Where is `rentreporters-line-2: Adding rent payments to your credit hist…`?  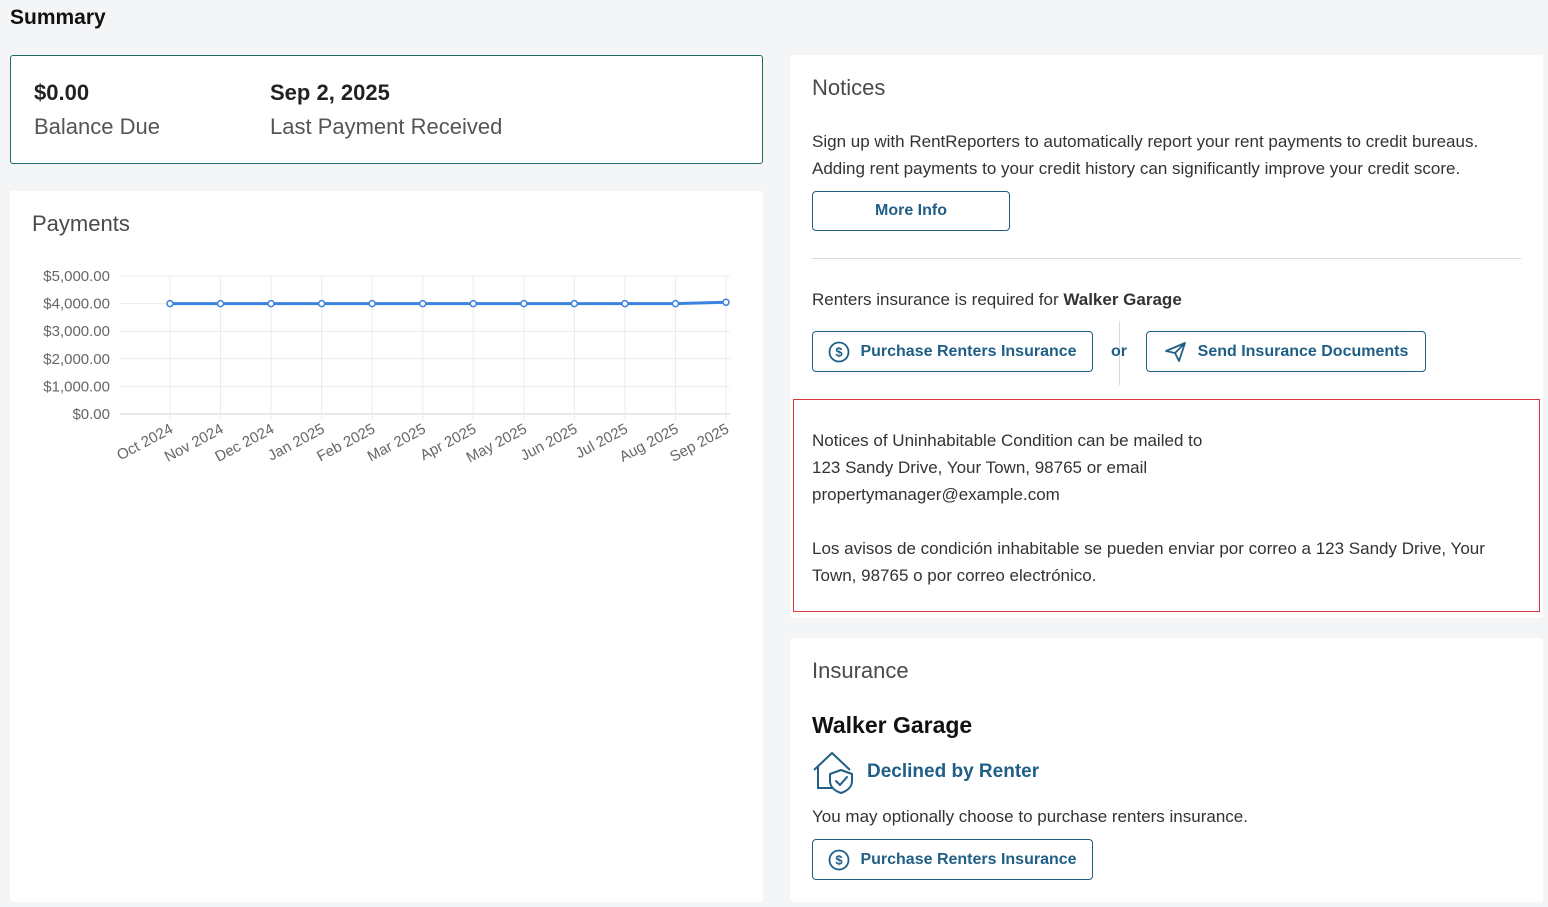
rentreporters-line-2: Adding rent payments to your credit hist… is located at coordinates (1136, 168).